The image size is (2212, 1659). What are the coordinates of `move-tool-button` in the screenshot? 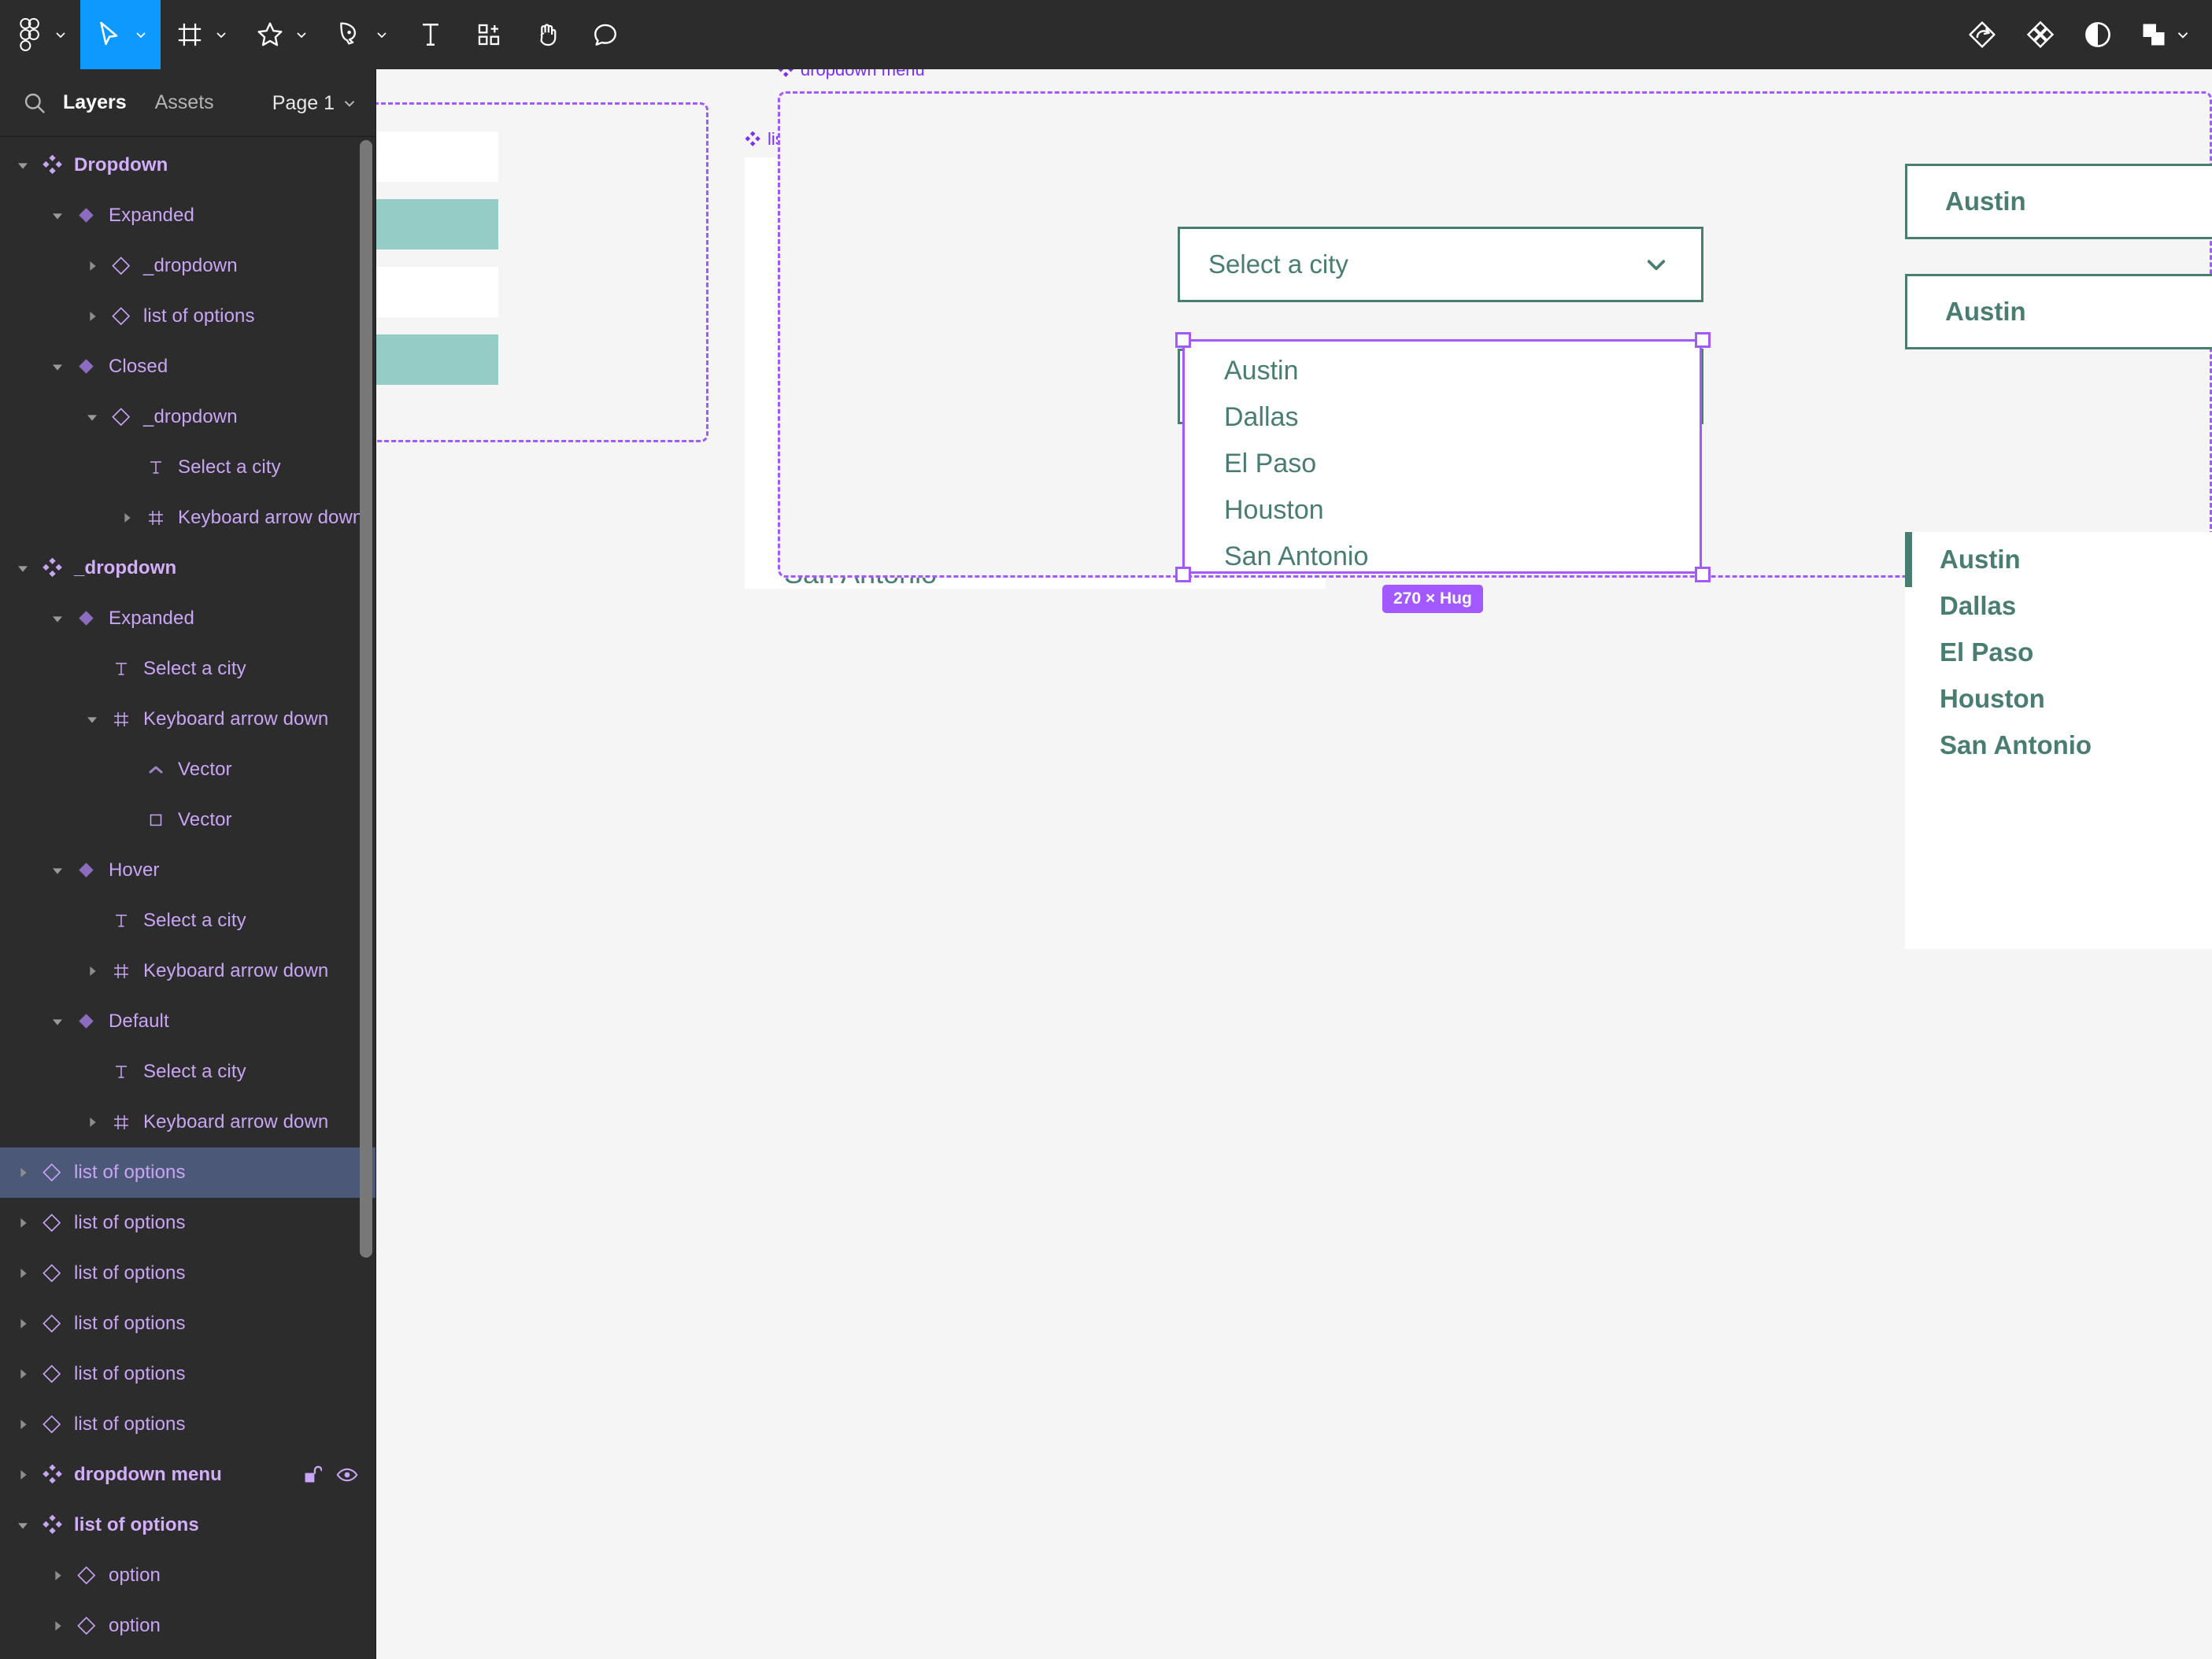 It's located at (120, 34).